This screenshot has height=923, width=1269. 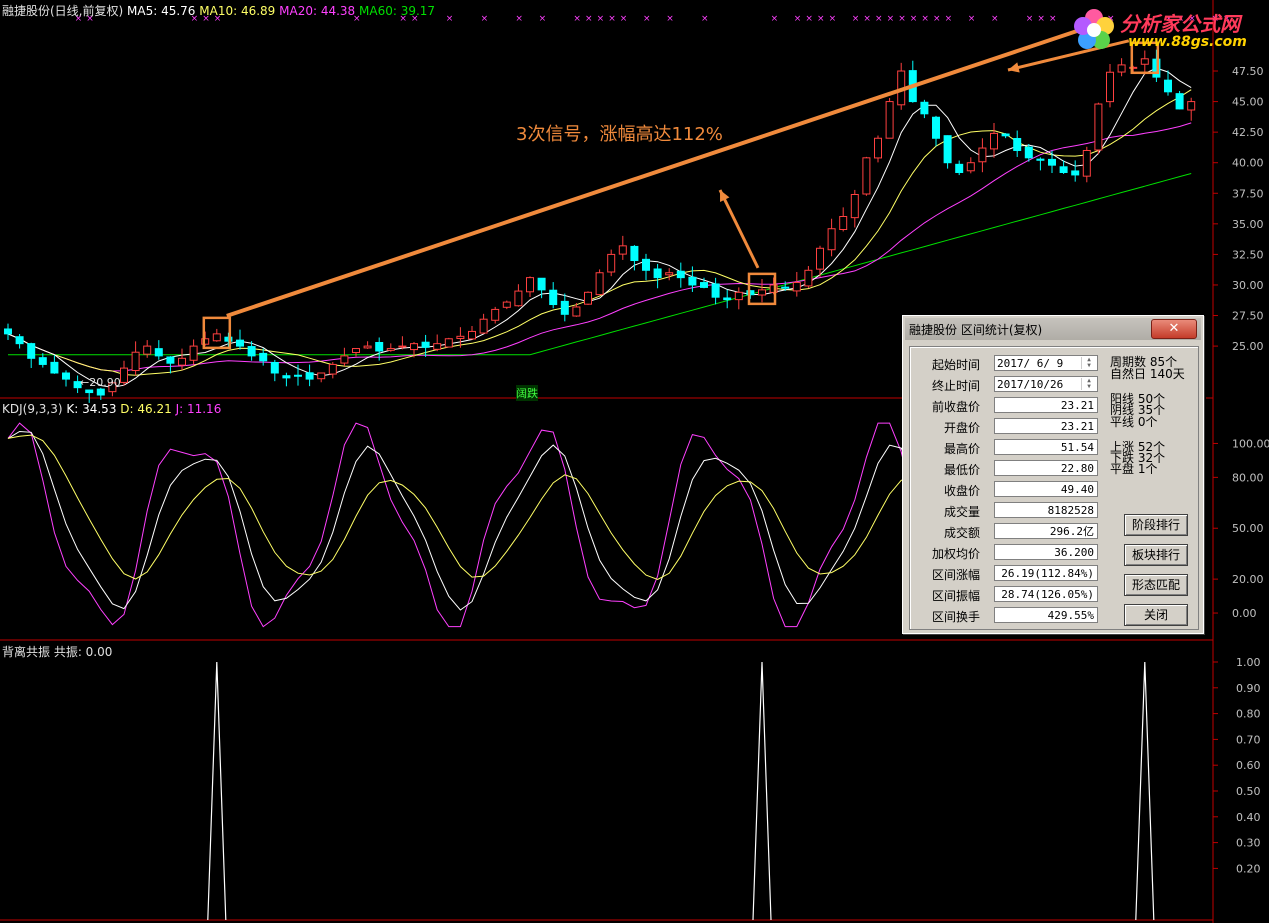 I want to click on kdj-k-value: K: 34.53, so click(x=91, y=409).